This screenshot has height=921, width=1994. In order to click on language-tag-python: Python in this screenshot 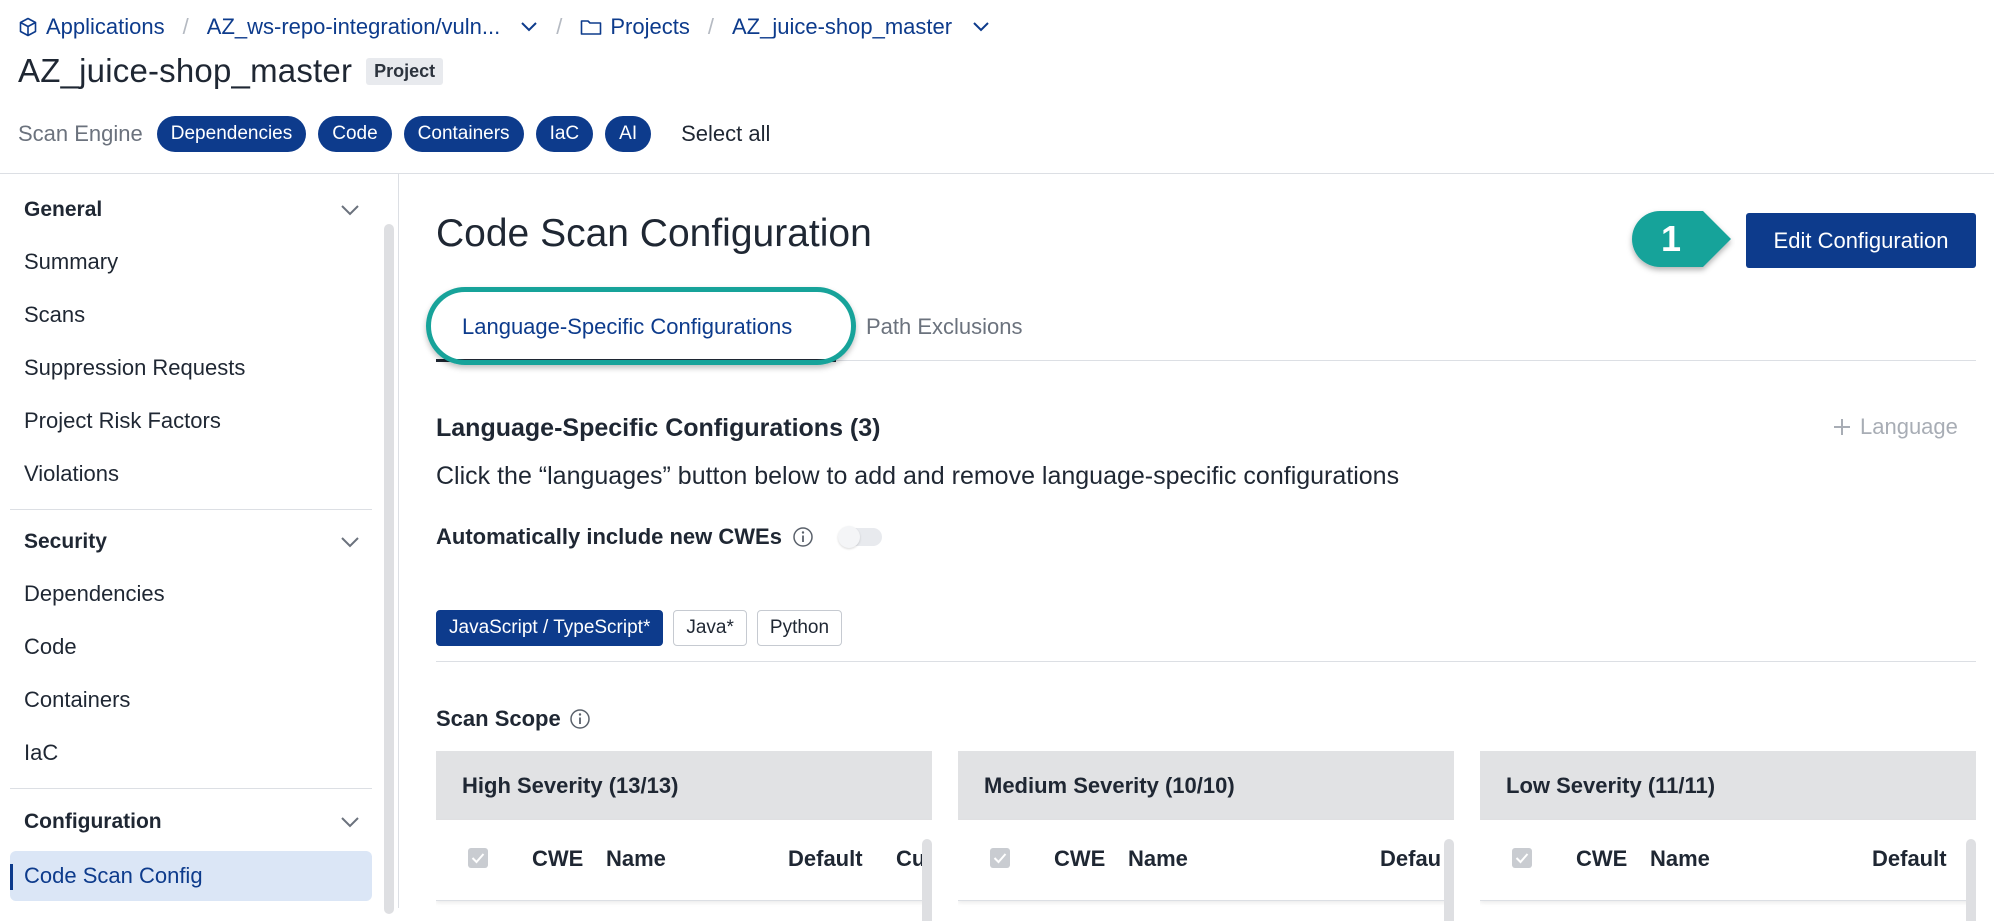, I will do `click(799, 628)`.